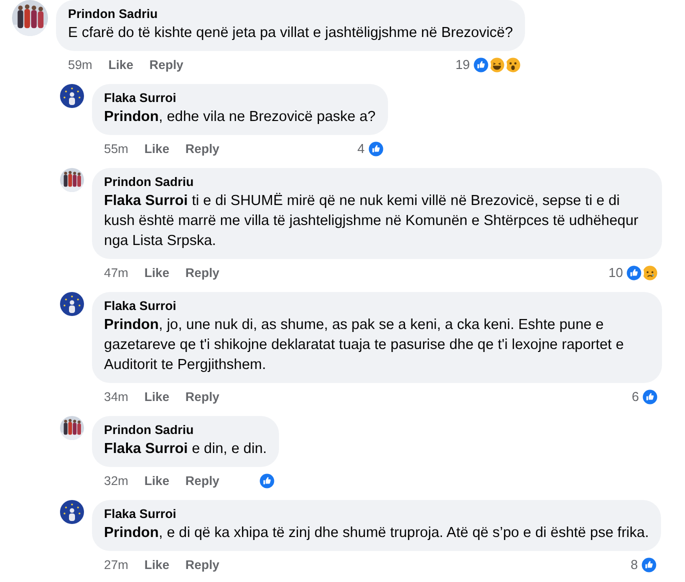 The height and width of the screenshot is (582, 685). Describe the element at coordinates (116, 273) in the screenshot. I see `comment-time: 47m` at that location.